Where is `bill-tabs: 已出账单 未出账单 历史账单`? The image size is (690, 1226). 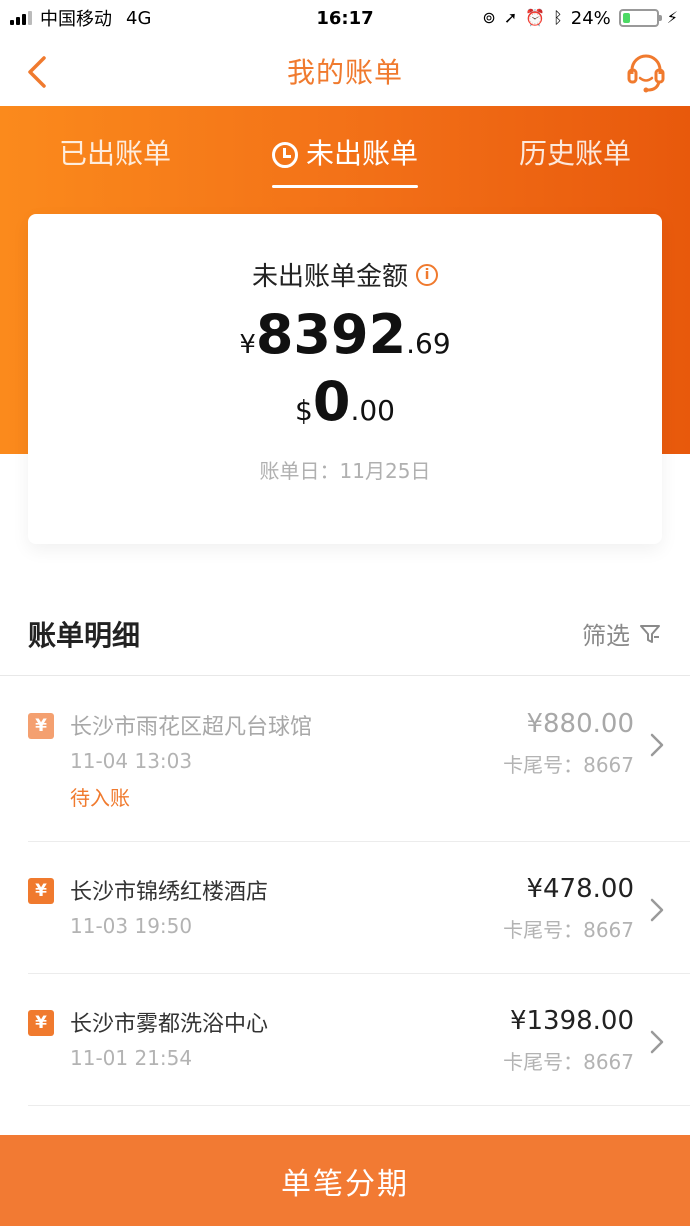
bill-tabs: 已出账单 未出账单 历史账单 is located at coordinates (345, 151).